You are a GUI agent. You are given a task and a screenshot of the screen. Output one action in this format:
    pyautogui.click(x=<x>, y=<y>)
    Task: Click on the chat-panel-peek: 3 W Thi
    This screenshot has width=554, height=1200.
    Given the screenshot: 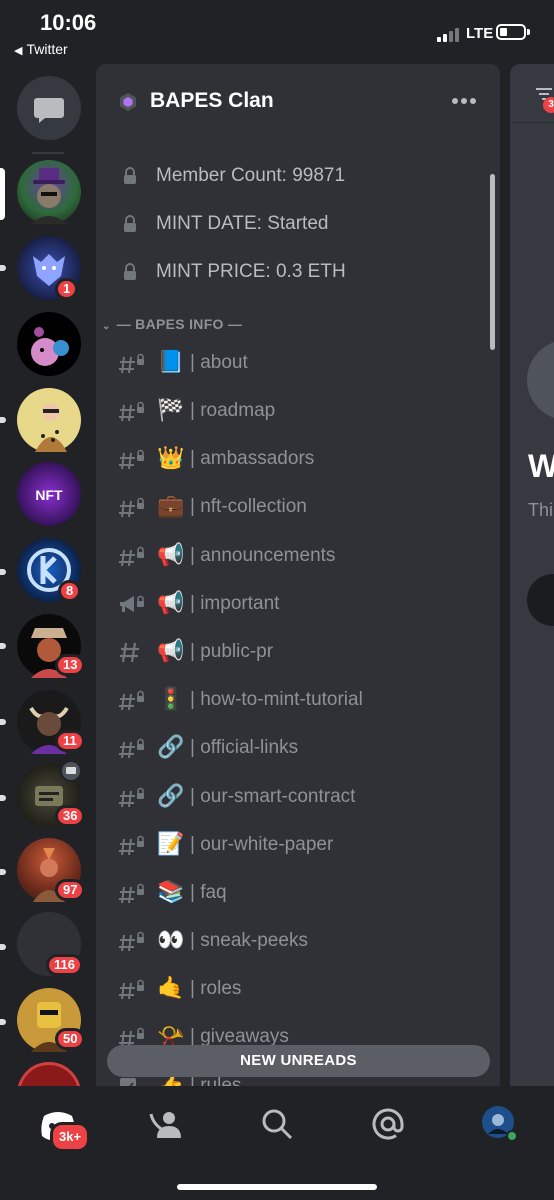 What is the action you would take?
    pyautogui.click(x=532, y=575)
    